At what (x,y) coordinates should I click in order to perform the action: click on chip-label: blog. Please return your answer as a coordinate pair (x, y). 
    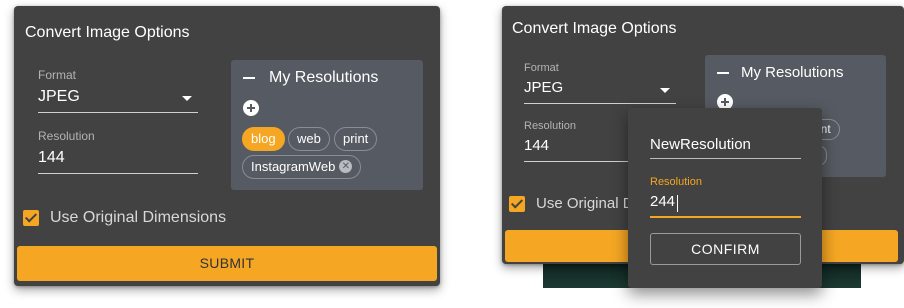
    Looking at the image, I should click on (263, 138).